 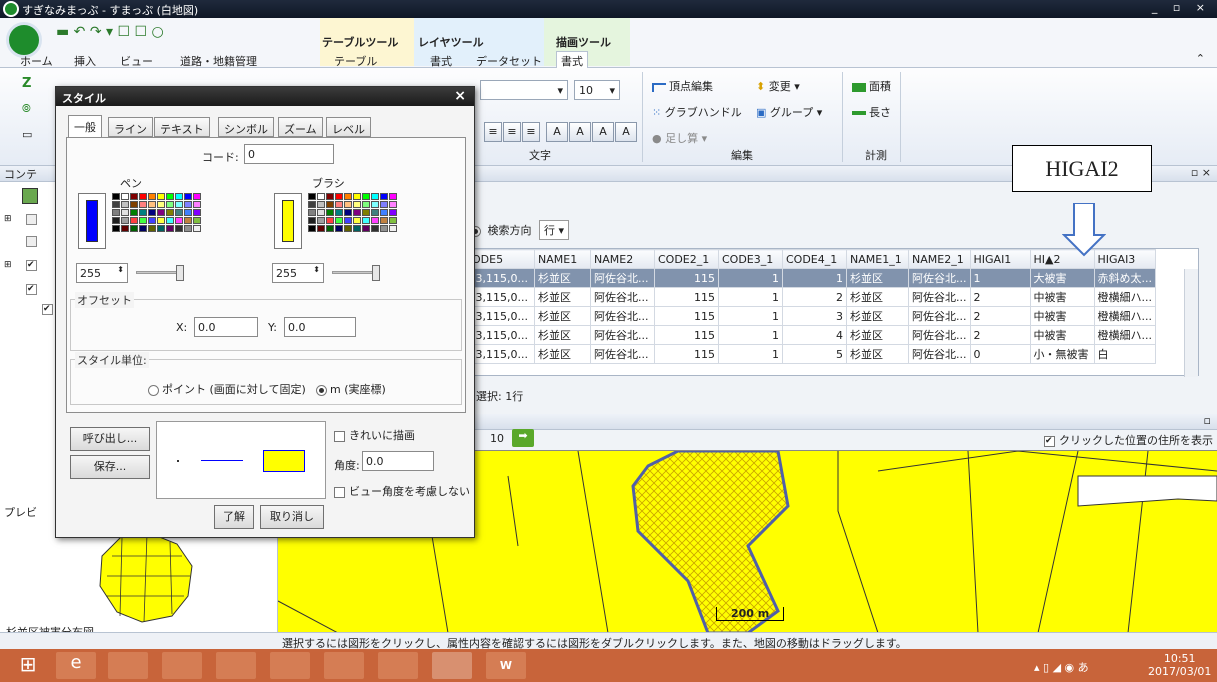 What do you see at coordinates (501, 259) in the screenshot?
I see `grid-column-header: ODE5` at bounding box center [501, 259].